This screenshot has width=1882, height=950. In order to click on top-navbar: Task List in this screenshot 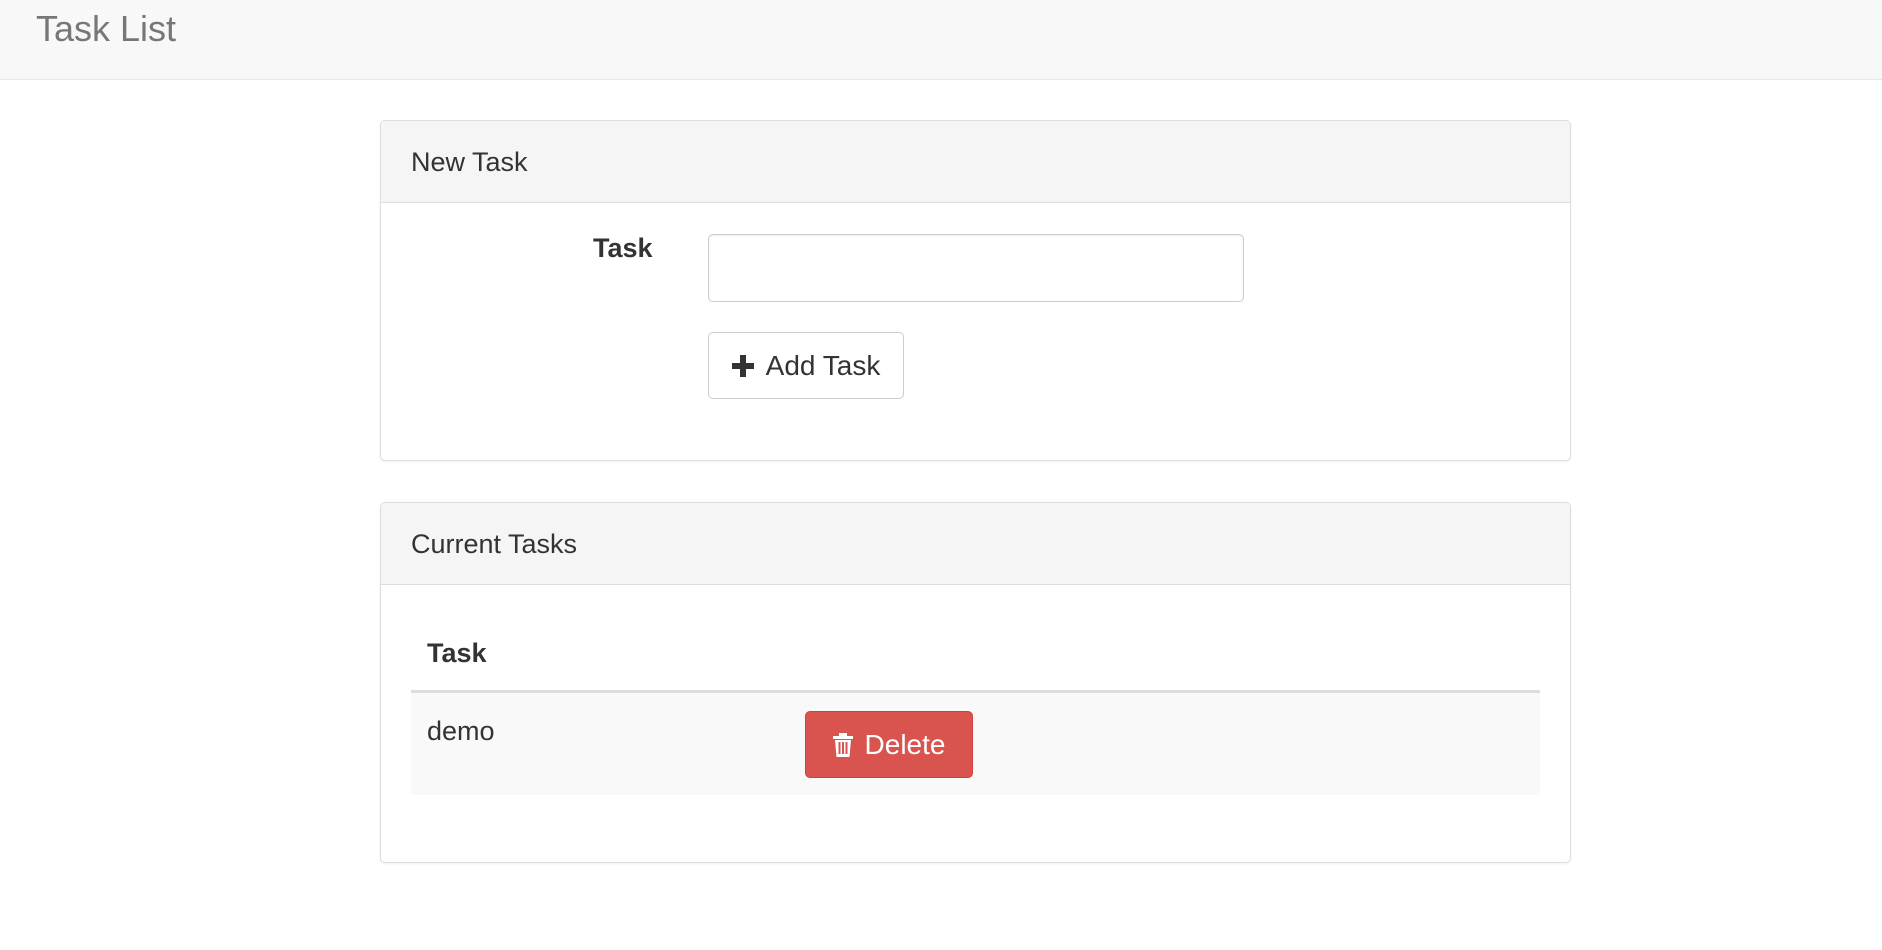, I will do `click(941, 40)`.